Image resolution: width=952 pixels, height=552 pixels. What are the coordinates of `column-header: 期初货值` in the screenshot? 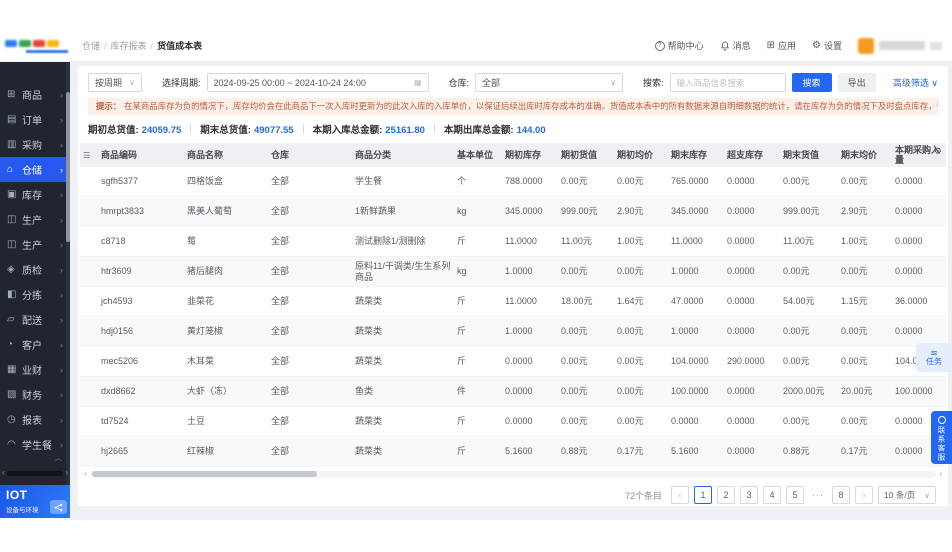 It's located at (586, 154).